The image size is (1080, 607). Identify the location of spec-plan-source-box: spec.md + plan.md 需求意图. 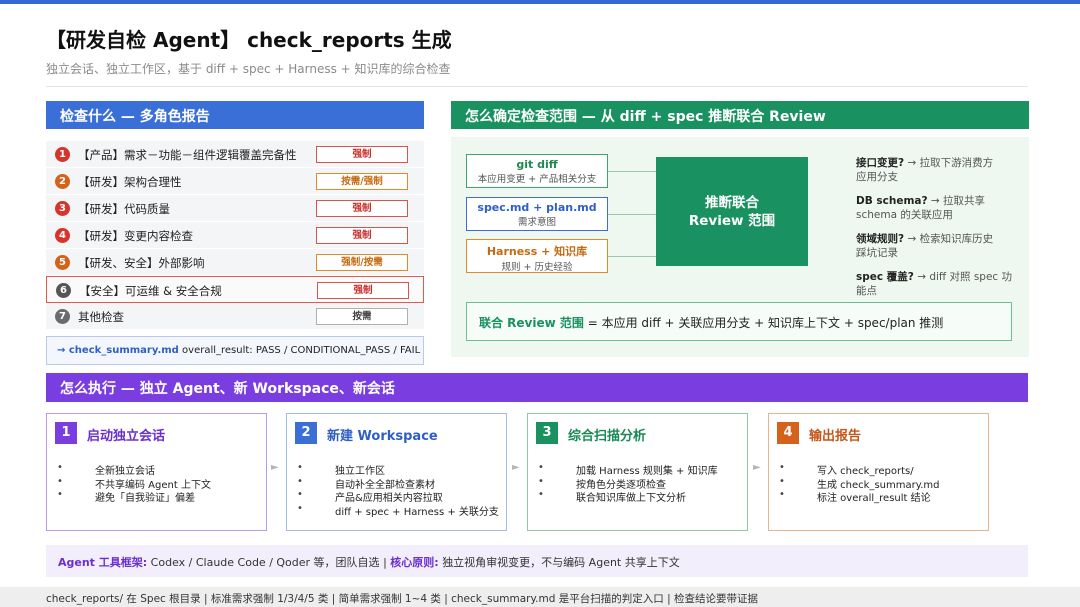
(537, 214).